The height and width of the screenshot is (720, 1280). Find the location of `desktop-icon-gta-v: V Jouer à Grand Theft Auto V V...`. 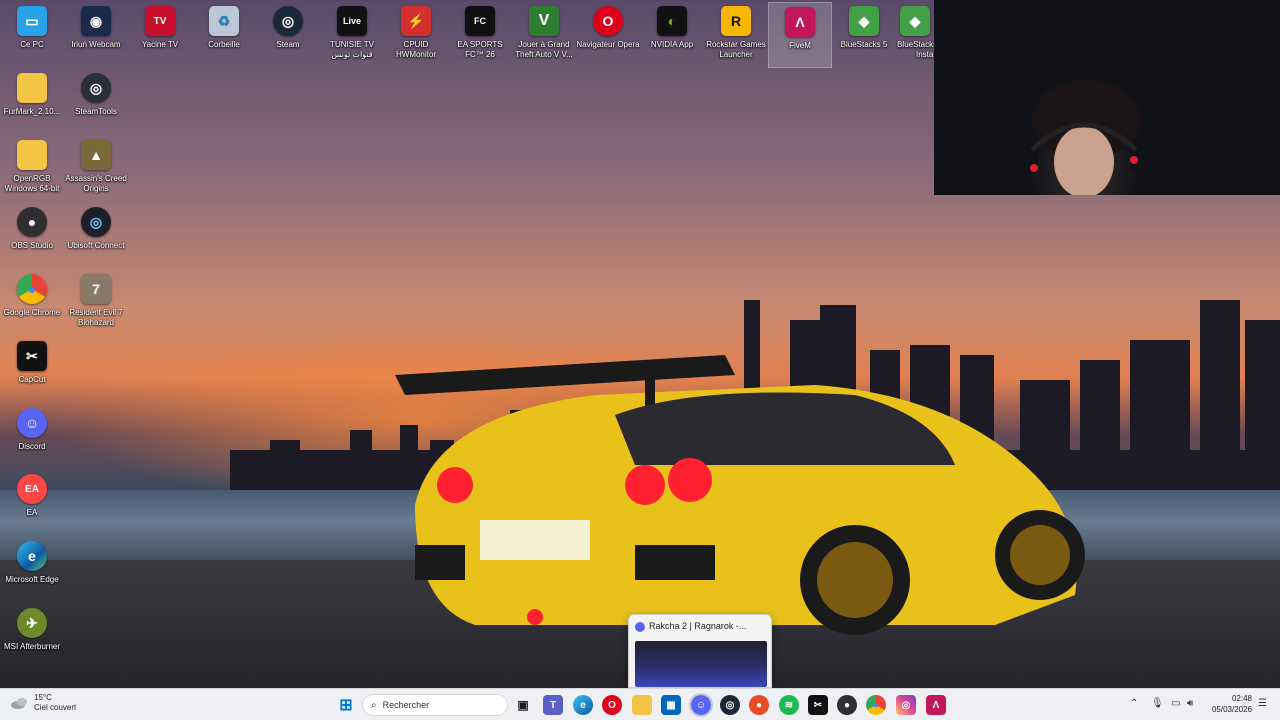

desktop-icon-gta-v: V Jouer à Grand Theft Auto V V... is located at coordinates (544, 35).